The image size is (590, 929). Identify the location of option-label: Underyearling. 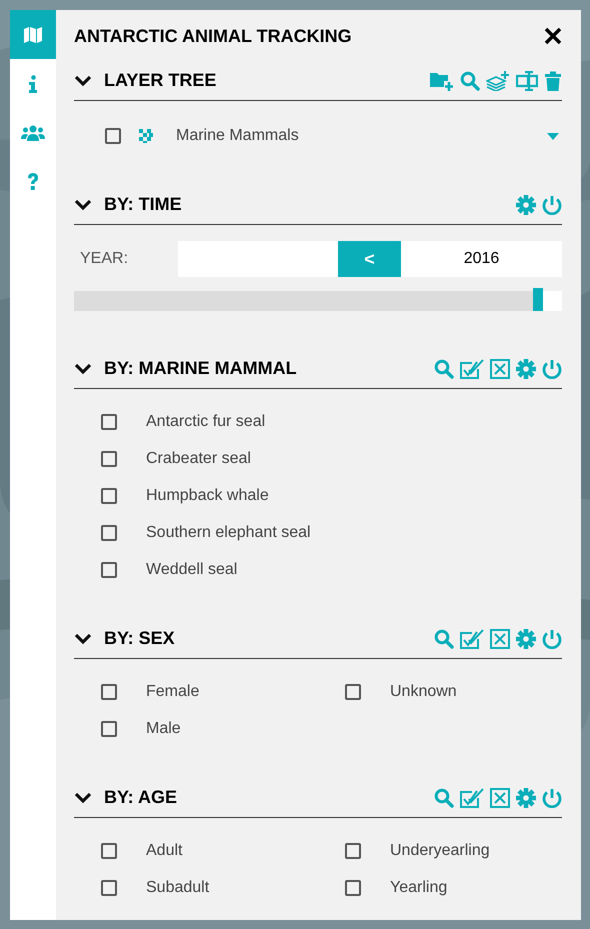
(440, 851).